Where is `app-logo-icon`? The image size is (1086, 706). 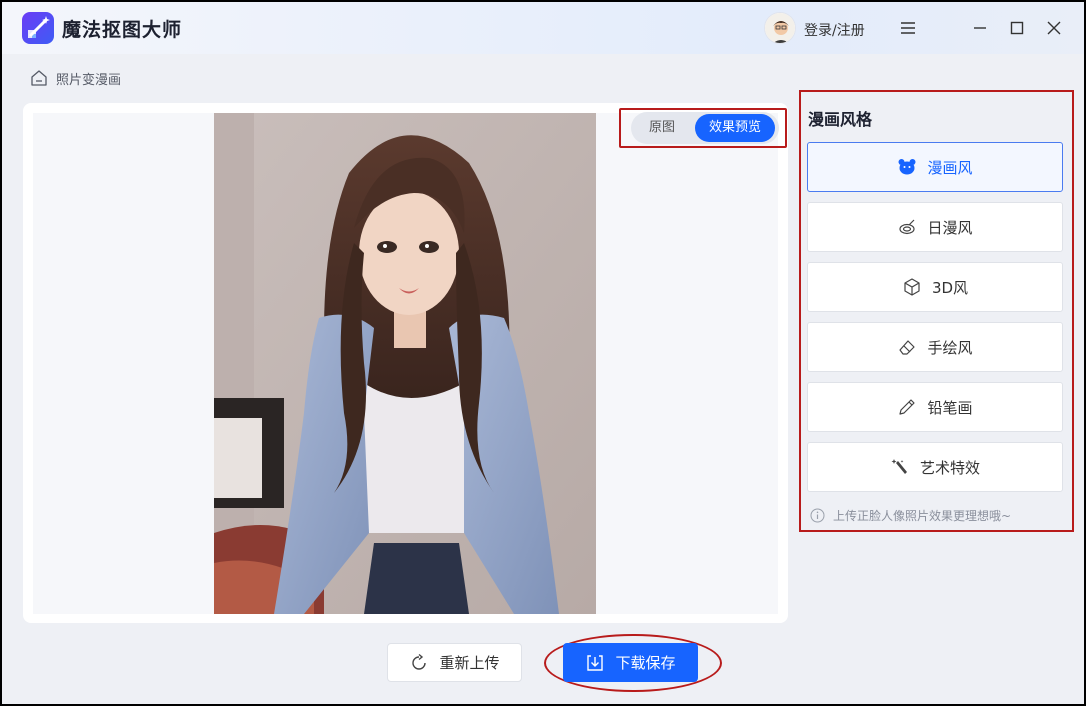
app-logo-icon is located at coordinates (38, 28).